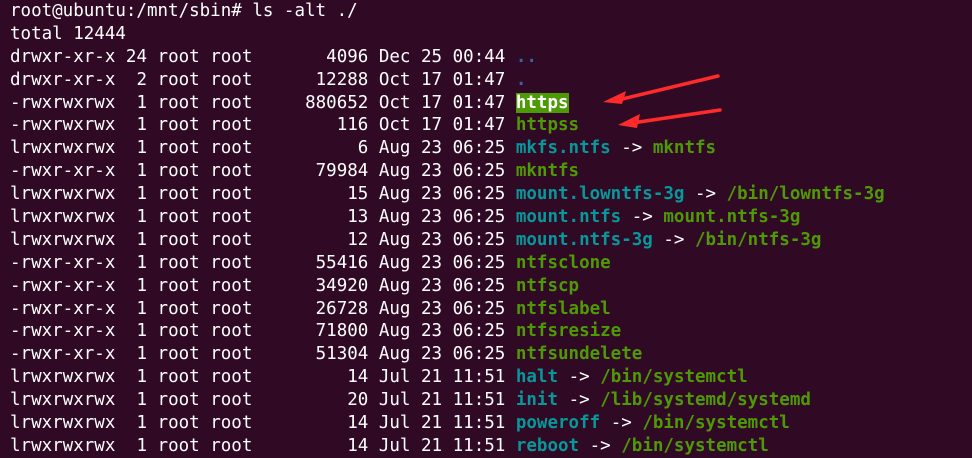 The width and height of the screenshot is (972, 458). I want to click on file-name: ntfsundelete, so click(579, 354).